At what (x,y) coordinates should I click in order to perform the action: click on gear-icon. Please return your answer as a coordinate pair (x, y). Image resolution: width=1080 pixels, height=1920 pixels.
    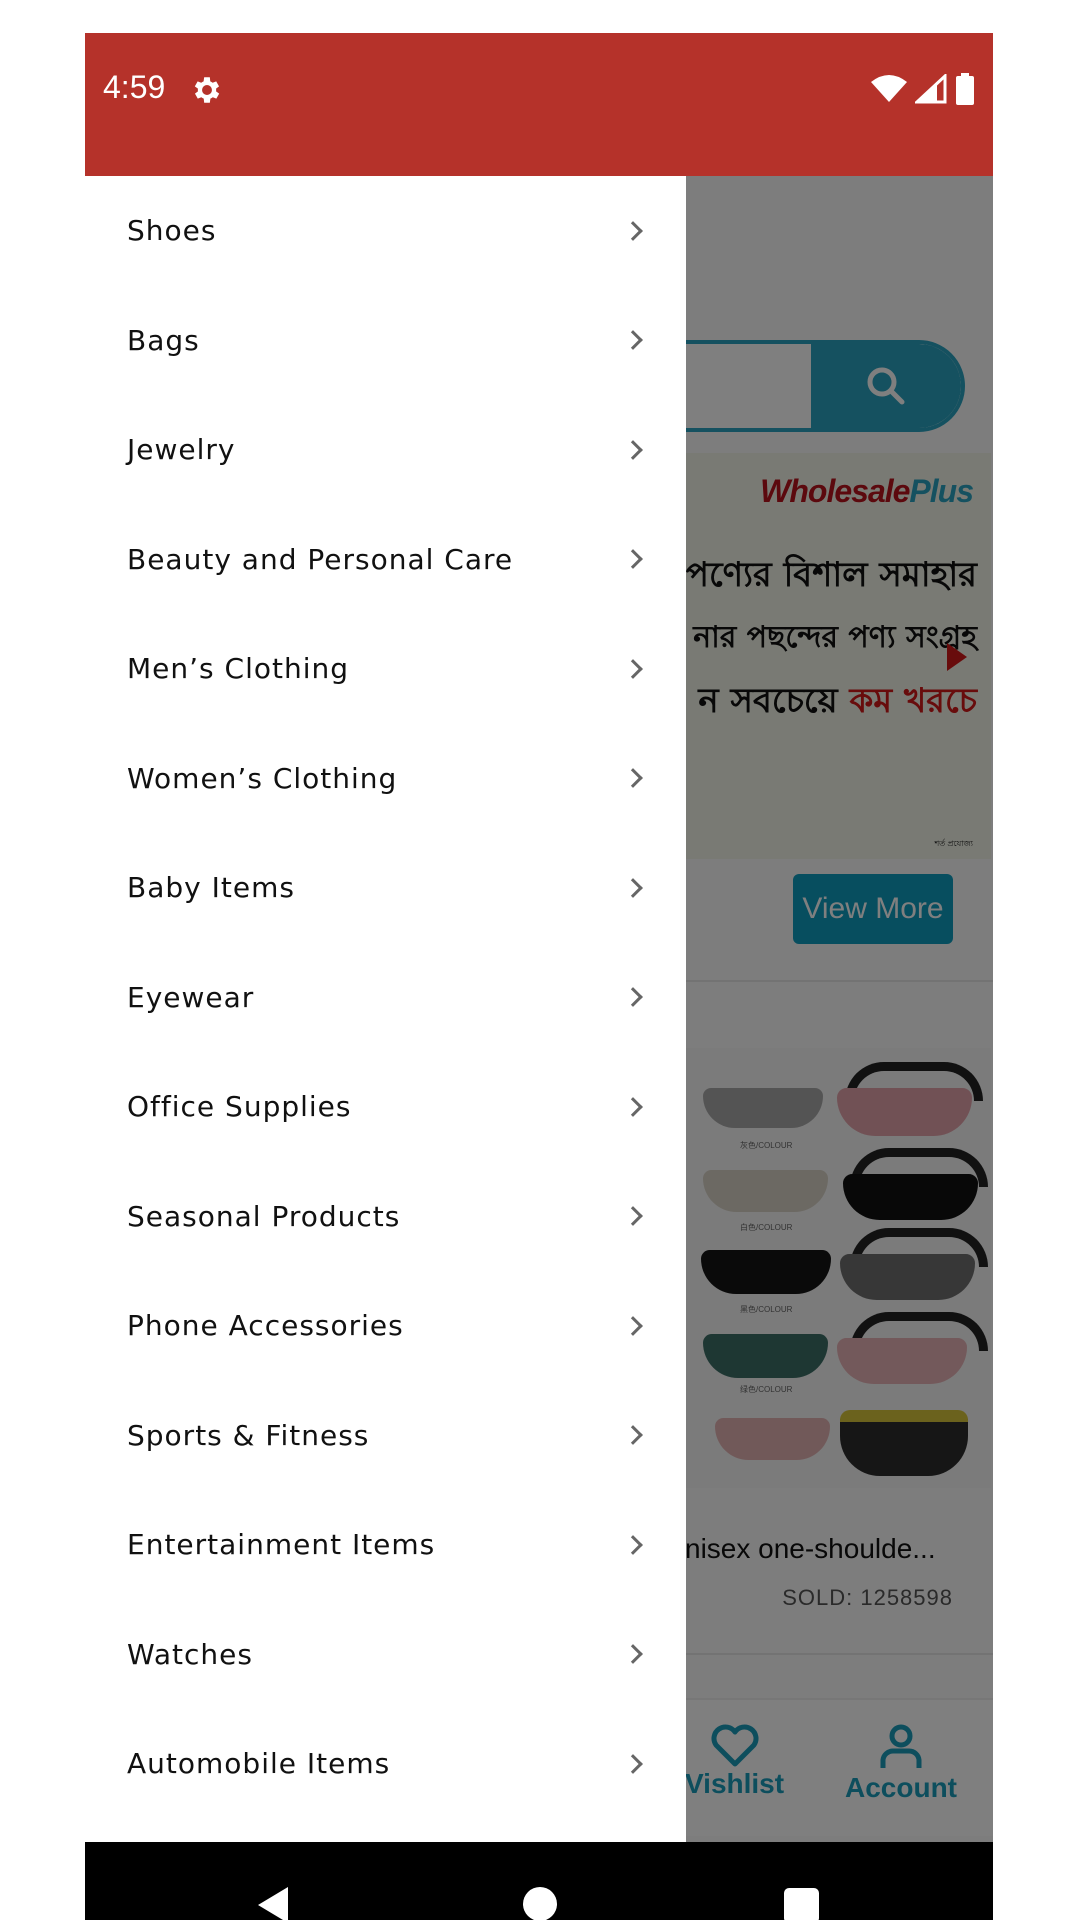
    Looking at the image, I should click on (207, 90).